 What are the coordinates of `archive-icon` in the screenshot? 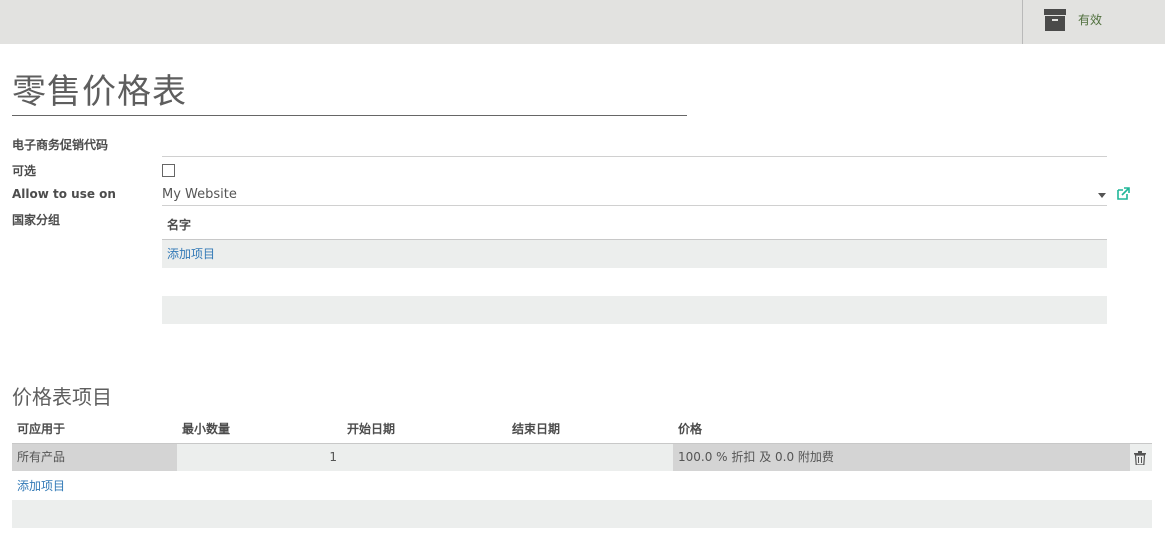 It's located at (1055, 20).